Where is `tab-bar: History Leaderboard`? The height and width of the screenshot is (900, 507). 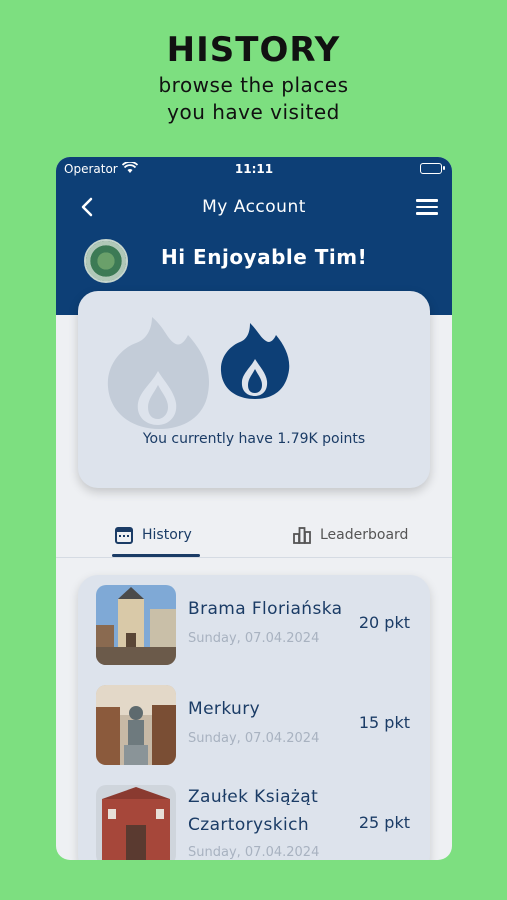 tab-bar: History Leaderboard is located at coordinates (254, 535).